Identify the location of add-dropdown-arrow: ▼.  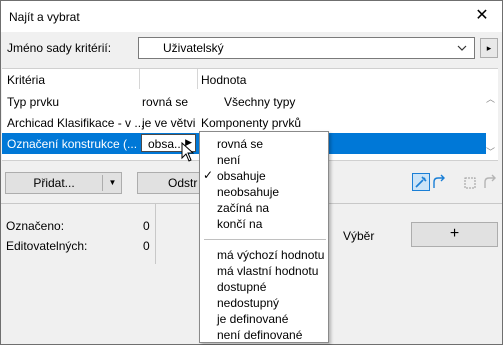
(112, 183).